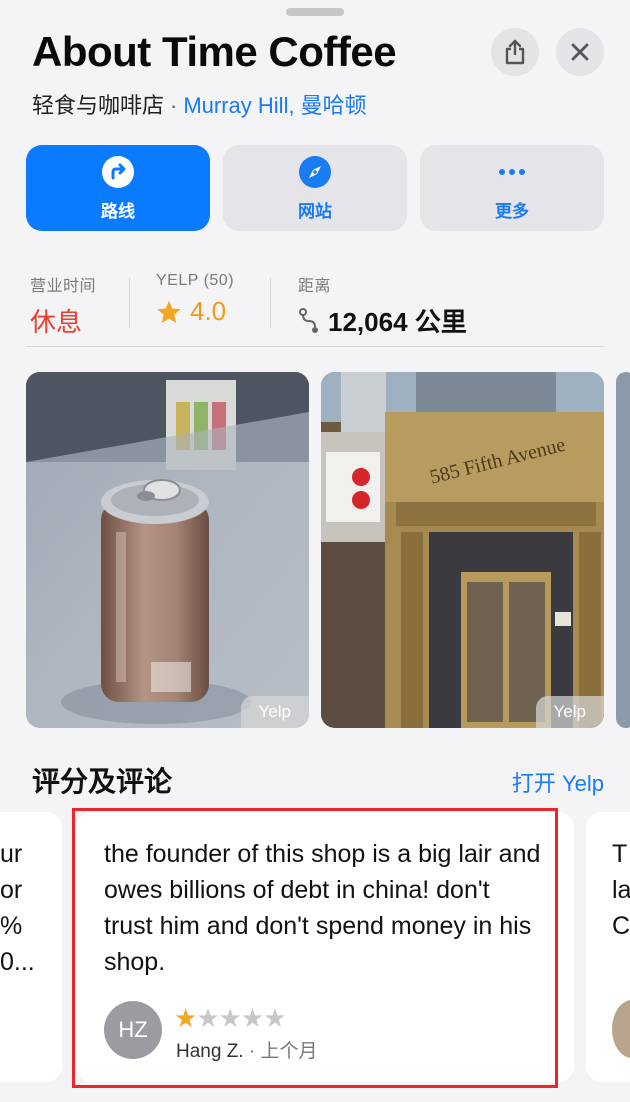  I want to click on directions-label: 路线, so click(118, 211).